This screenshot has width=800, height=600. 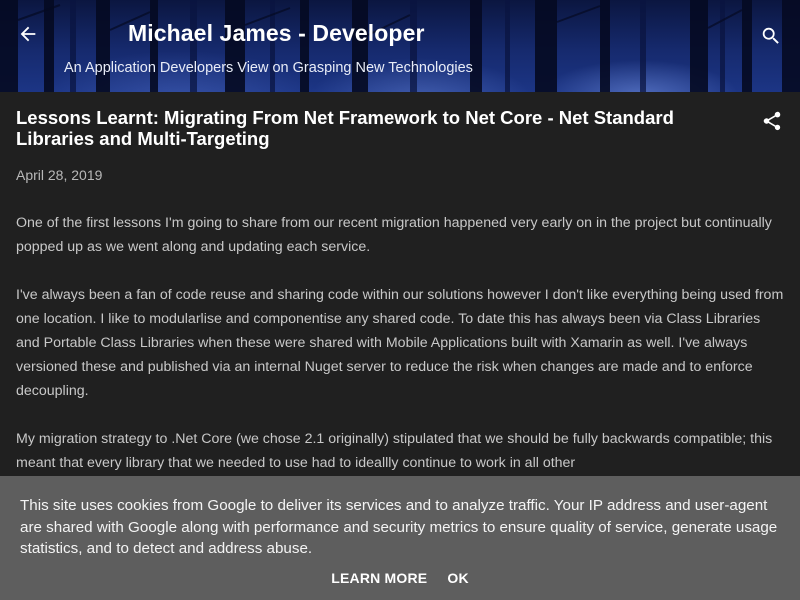 I want to click on back-button, so click(x=28, y=34).